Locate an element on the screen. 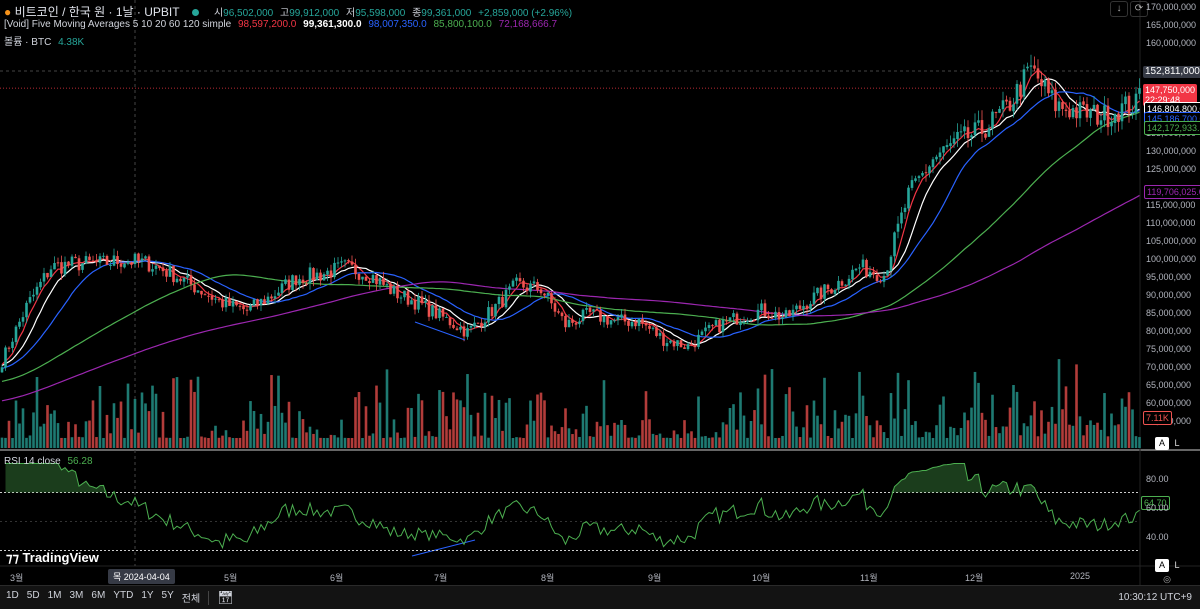 The height and width of the screenshot is (609, 1200). rsi-label: RSI 14 close is located at coordinates (32, 461).